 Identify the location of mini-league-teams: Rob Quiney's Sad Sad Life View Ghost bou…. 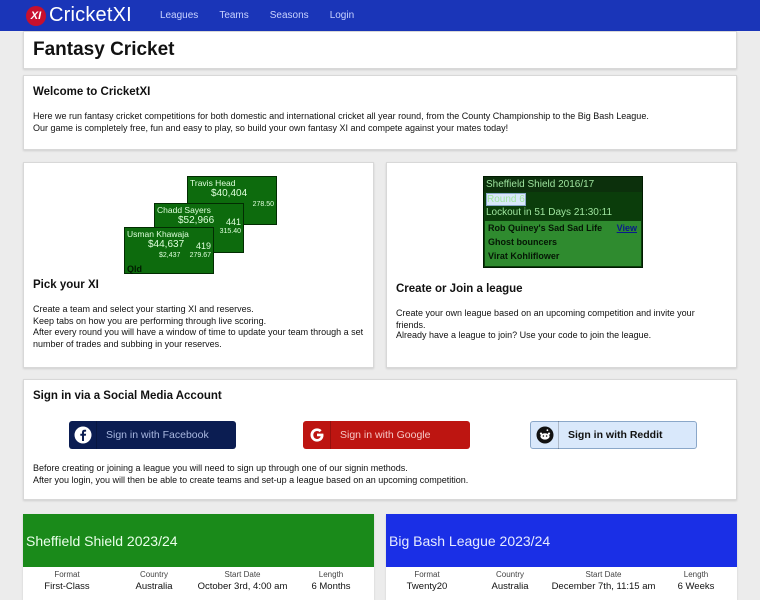
(563, 243).